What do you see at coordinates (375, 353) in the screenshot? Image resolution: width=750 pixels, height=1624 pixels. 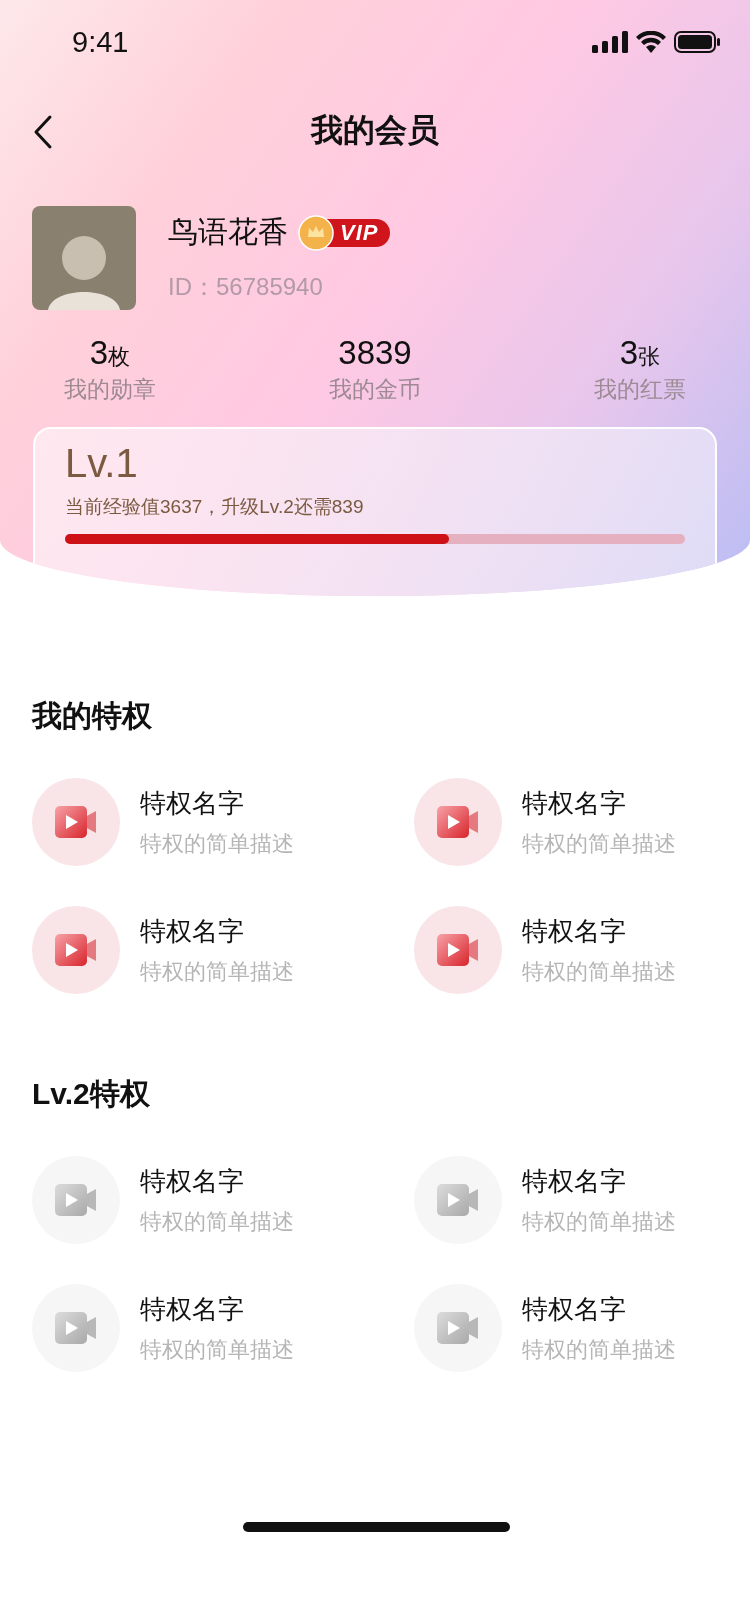 I see `stat-value: 3839` at bounding box center [375, 353].